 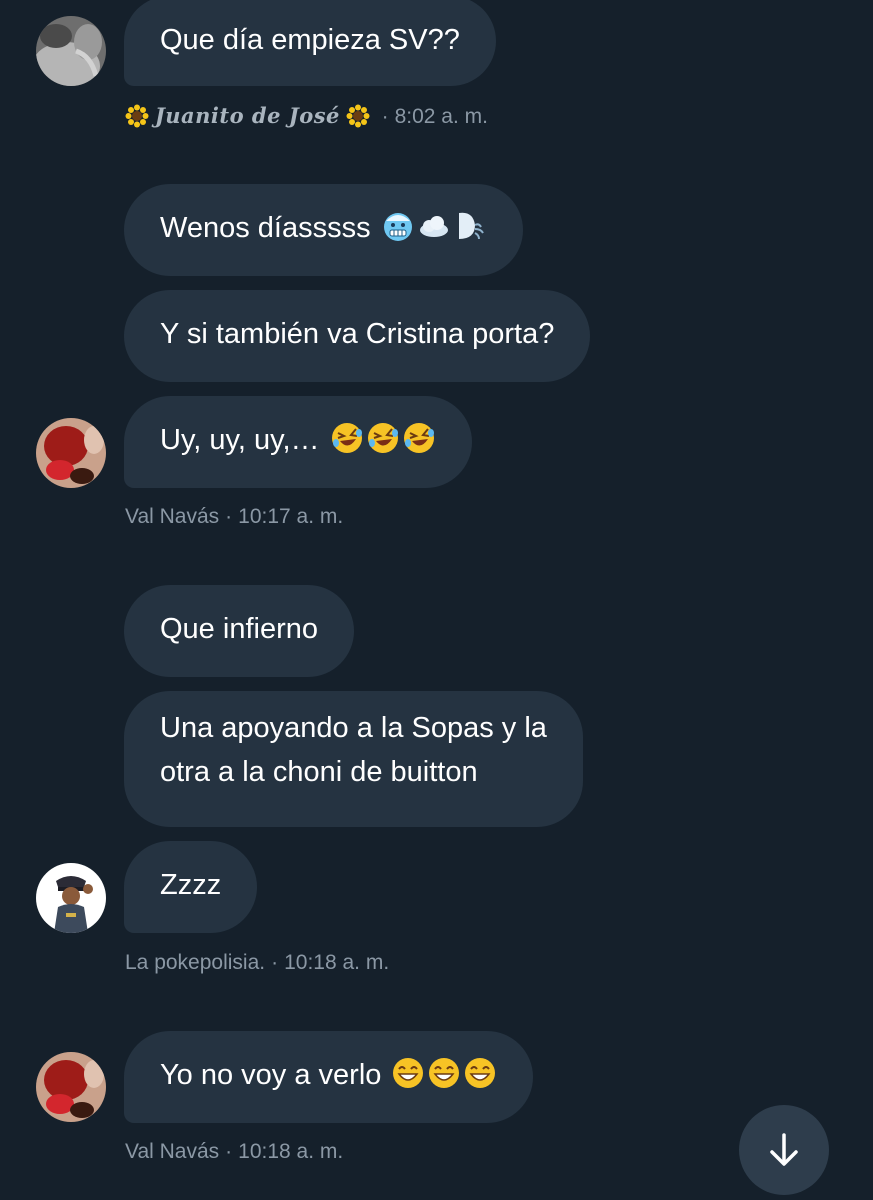 I want to click on message-meta: Val Navás · 10:18 a. m., so click(x=234, y=1152).